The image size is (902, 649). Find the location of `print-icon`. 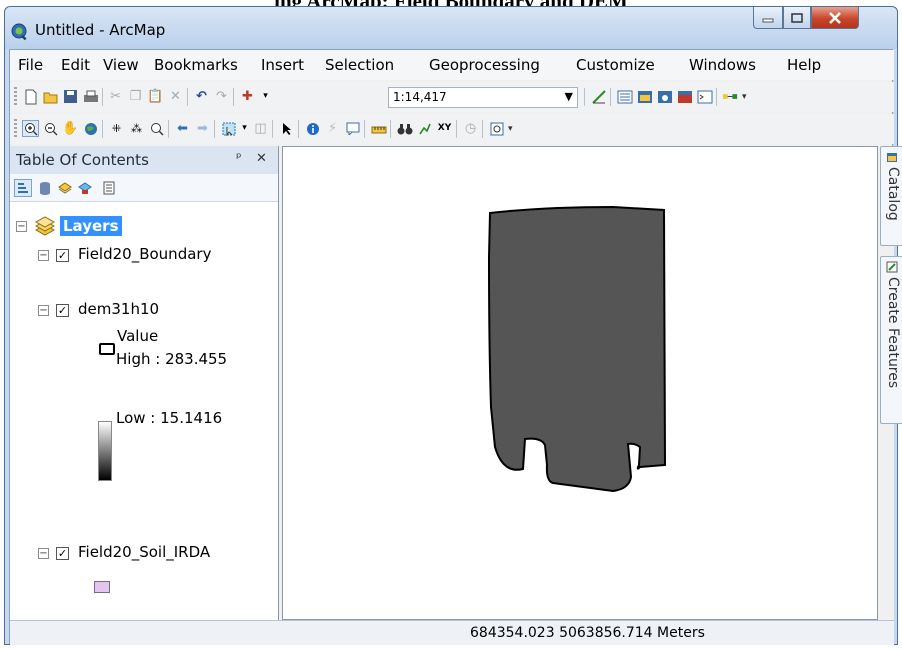

print-icon is located at coordinates (90, 96).